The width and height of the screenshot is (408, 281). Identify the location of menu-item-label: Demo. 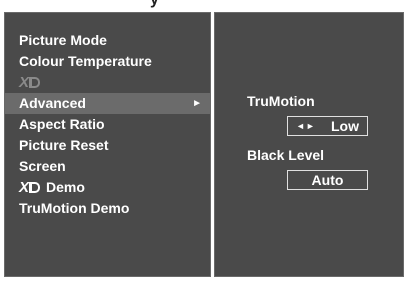
(65, 187).